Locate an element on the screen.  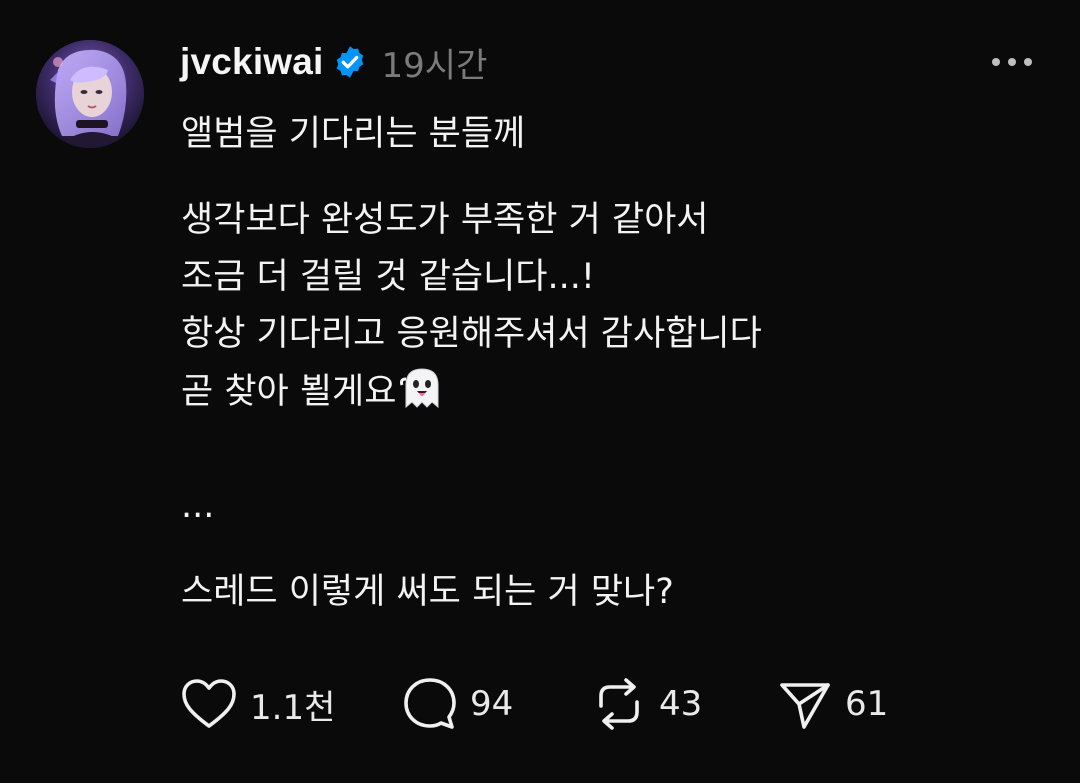
post-header: jvckiwai 19시간 is located at coordinates (333, 62).